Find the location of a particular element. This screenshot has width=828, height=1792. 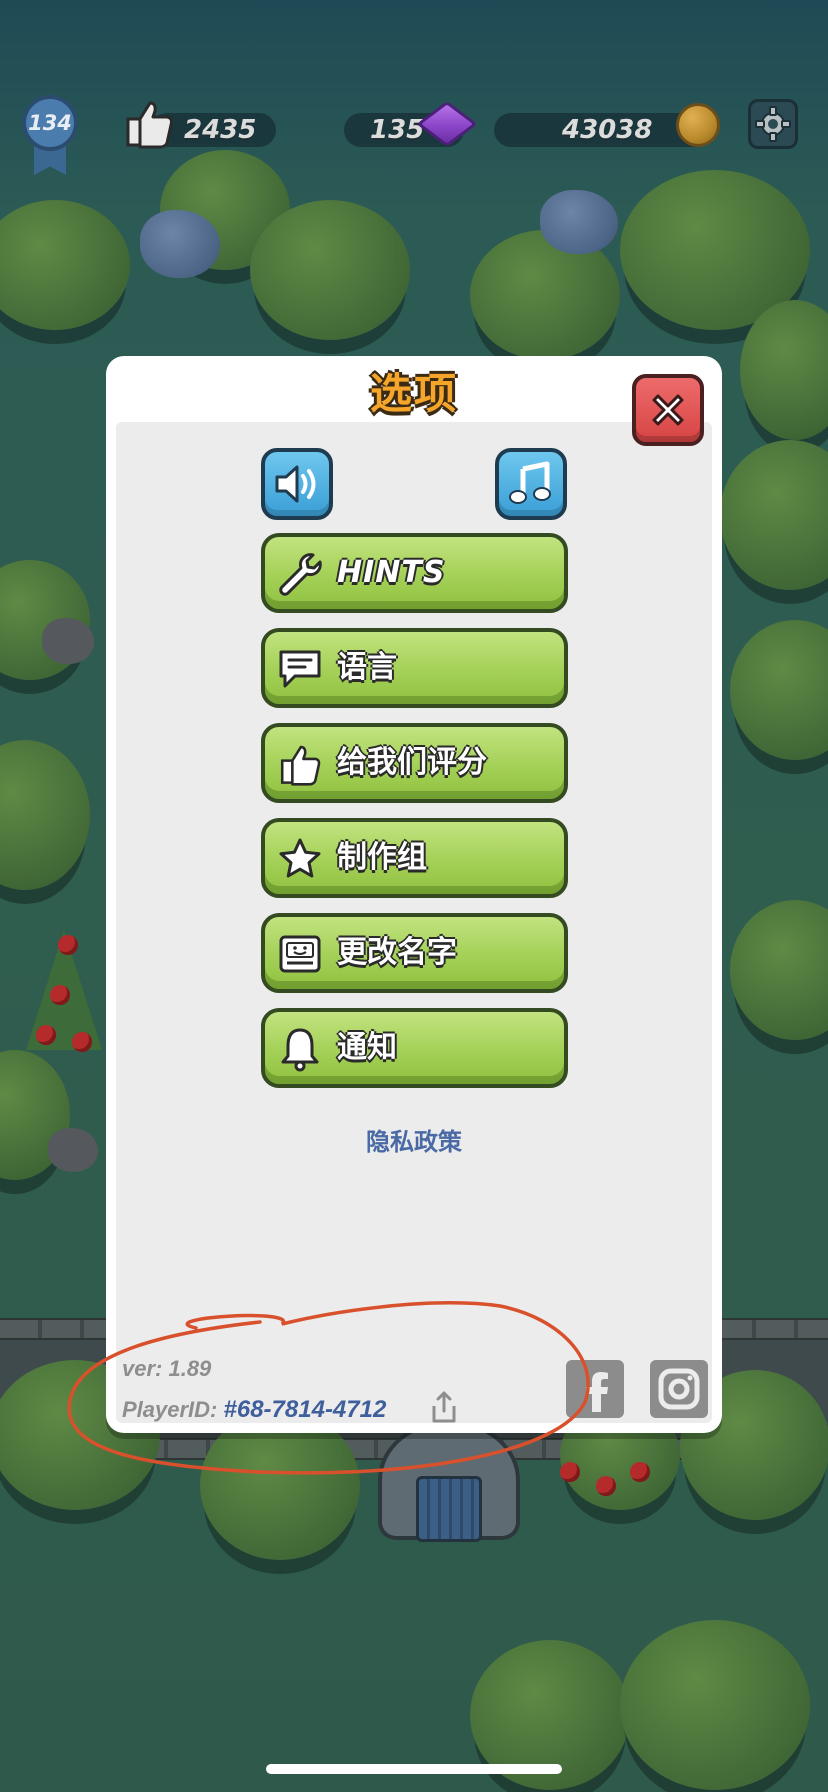

close-icon is located at coordinates (668, 410).